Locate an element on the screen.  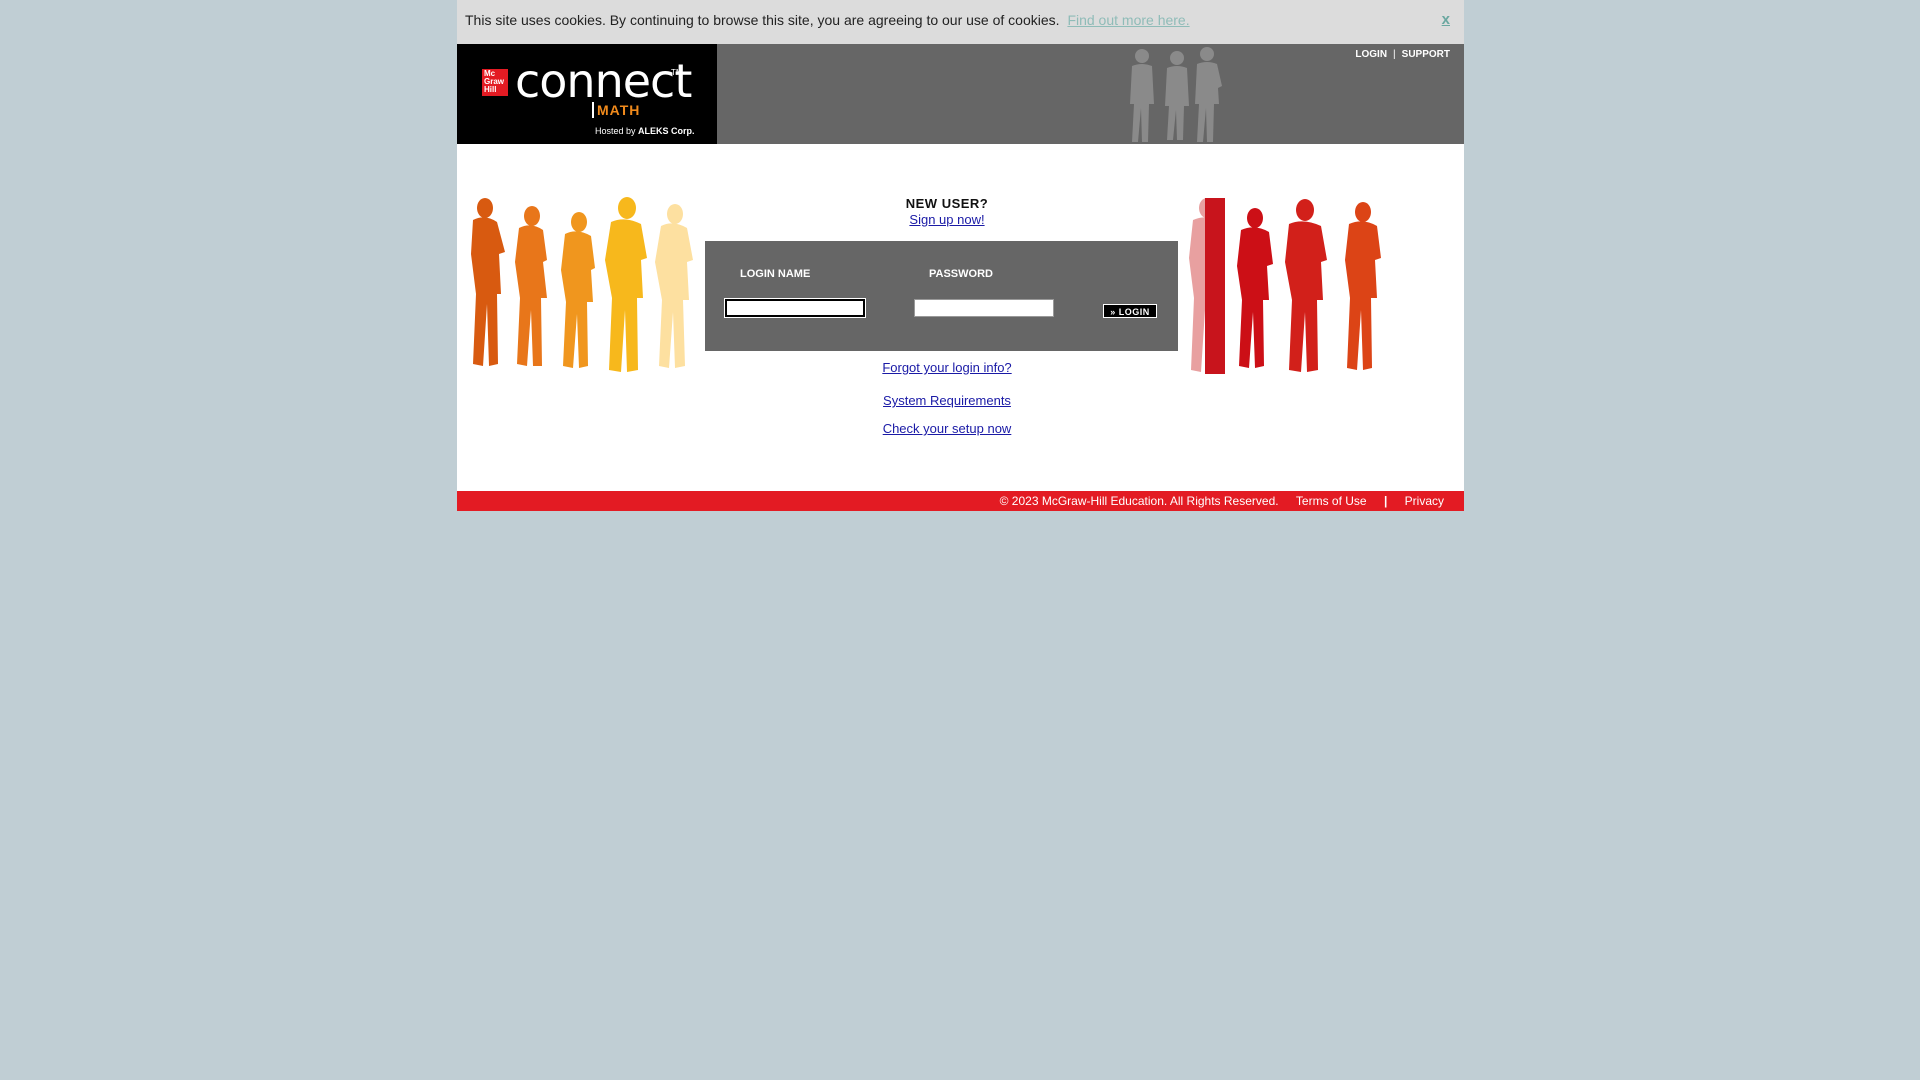
mcgraw-hill-badge: Mc Graw Hill is located at coordinates (495, 82).